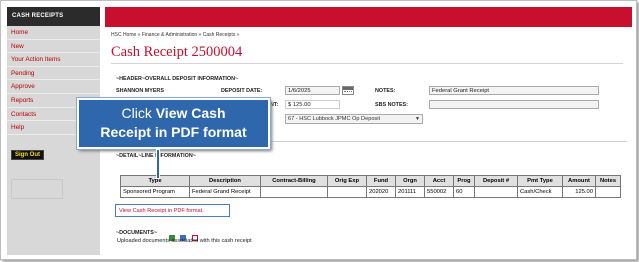 The width and height of the screenshot is (639, 262). I want to click on column-header-notes: Notes, so click(608, 181).